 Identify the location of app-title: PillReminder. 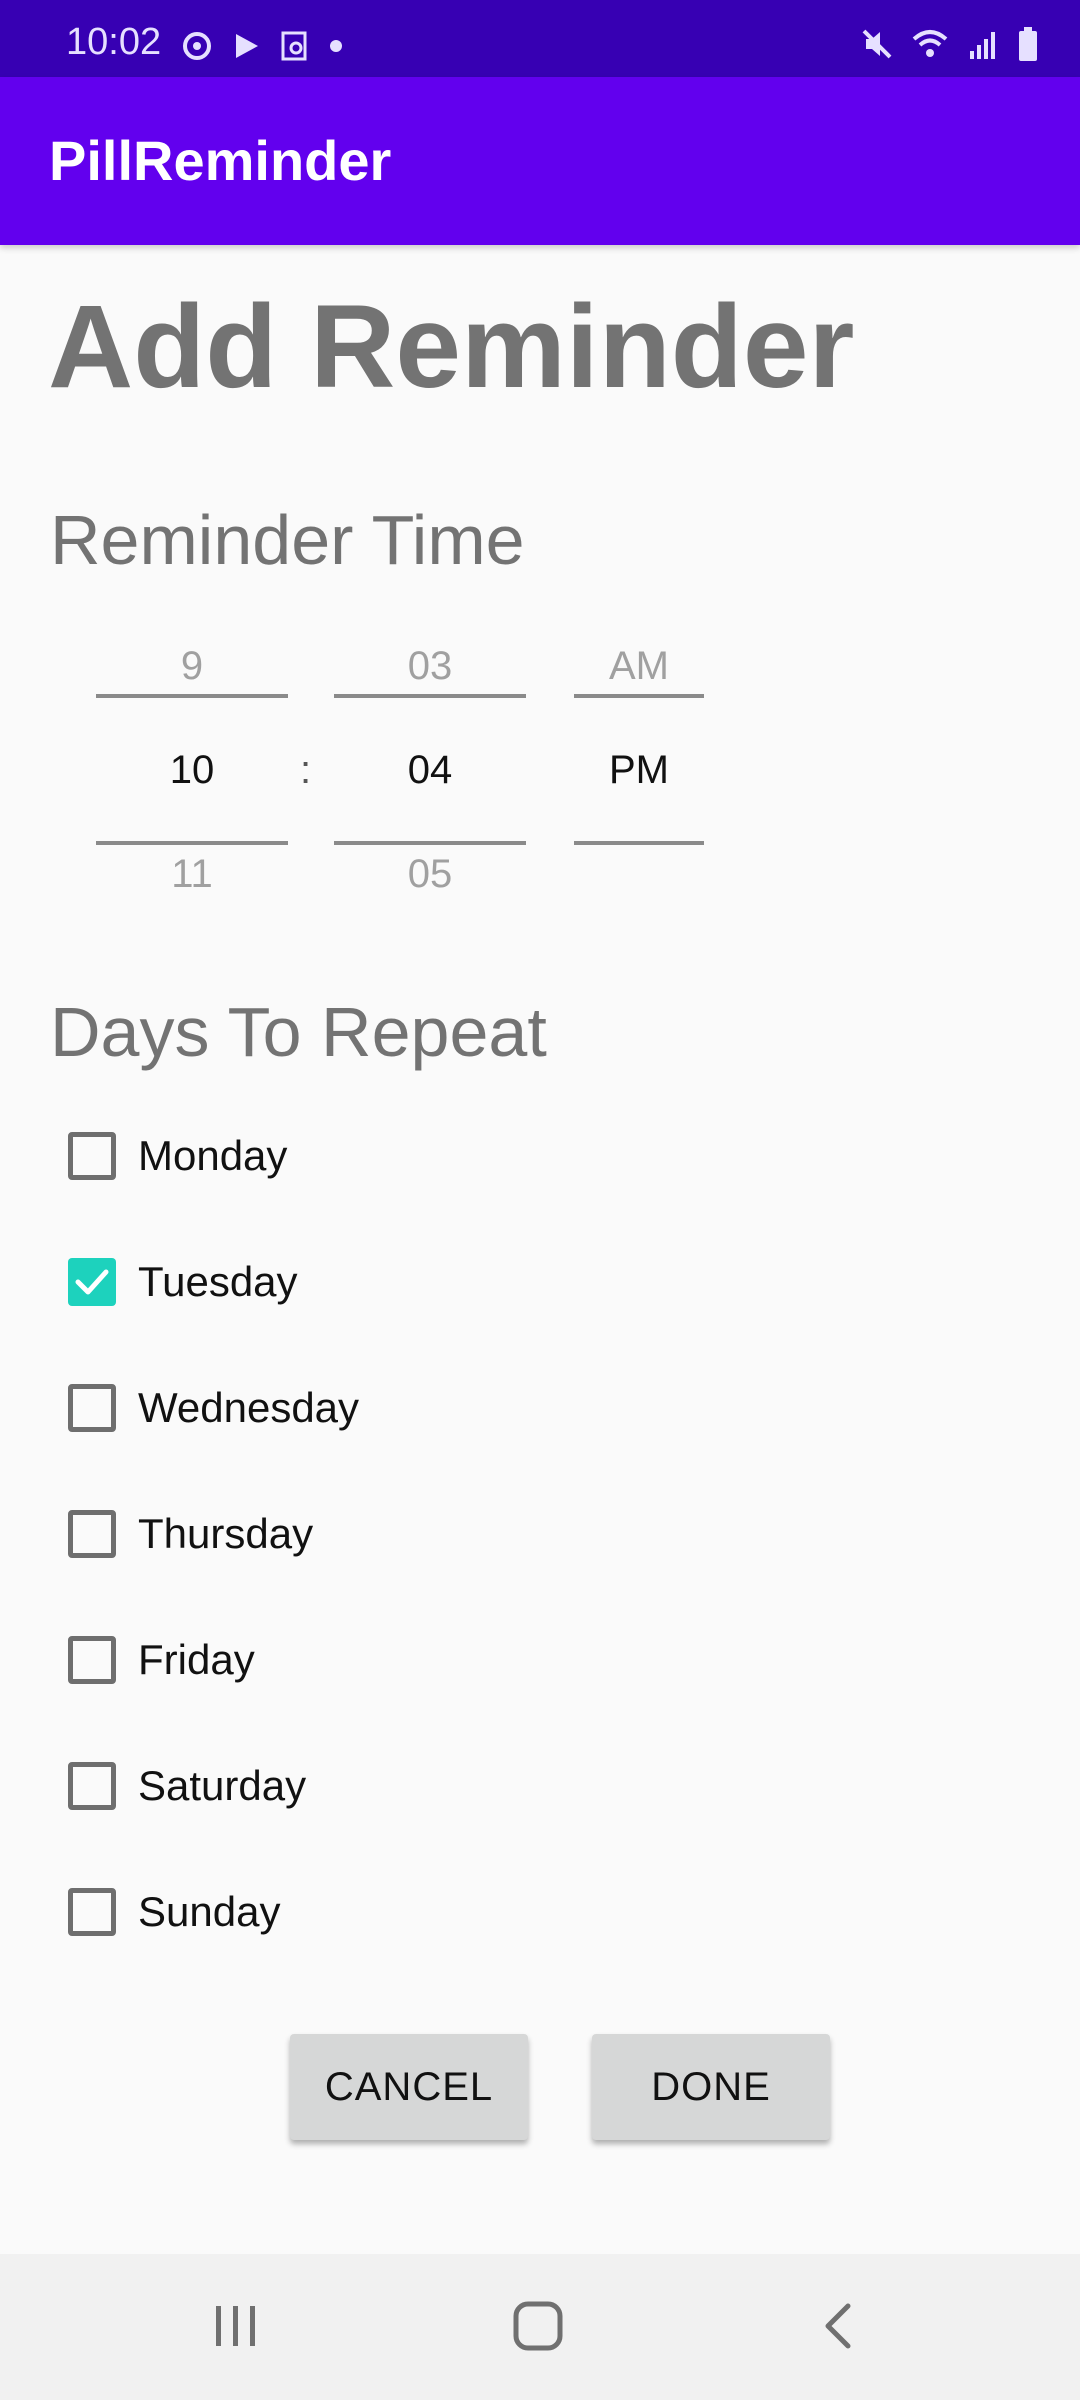
(220, 160).